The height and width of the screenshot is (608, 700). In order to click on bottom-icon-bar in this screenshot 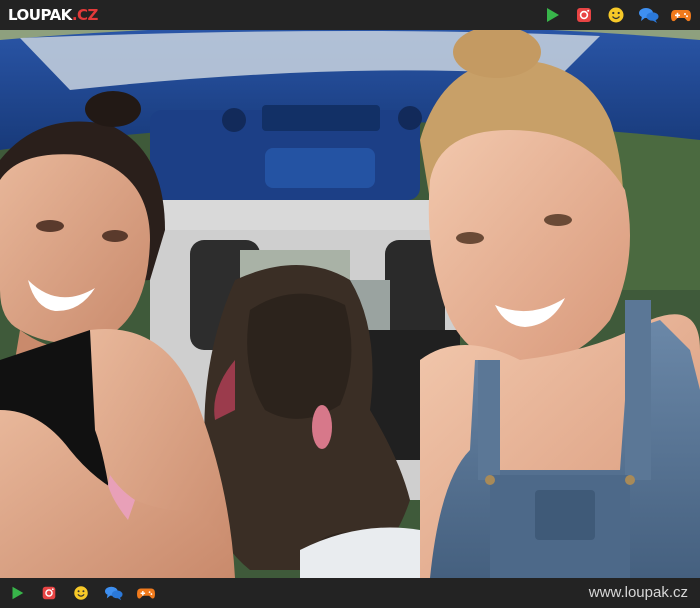, I will do `click(82, 594)`.